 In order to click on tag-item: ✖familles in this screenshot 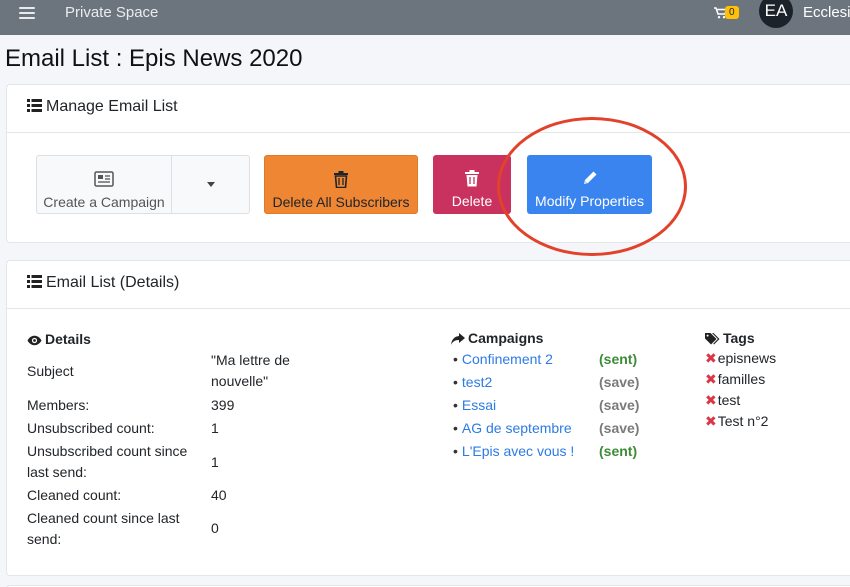, I will do `click(735, 379)`.